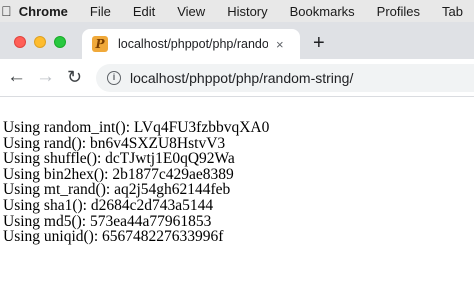  I want to click on output-line-rand: Using rand(): bn6v4SXZU8HstvV3, so click(114, 143).